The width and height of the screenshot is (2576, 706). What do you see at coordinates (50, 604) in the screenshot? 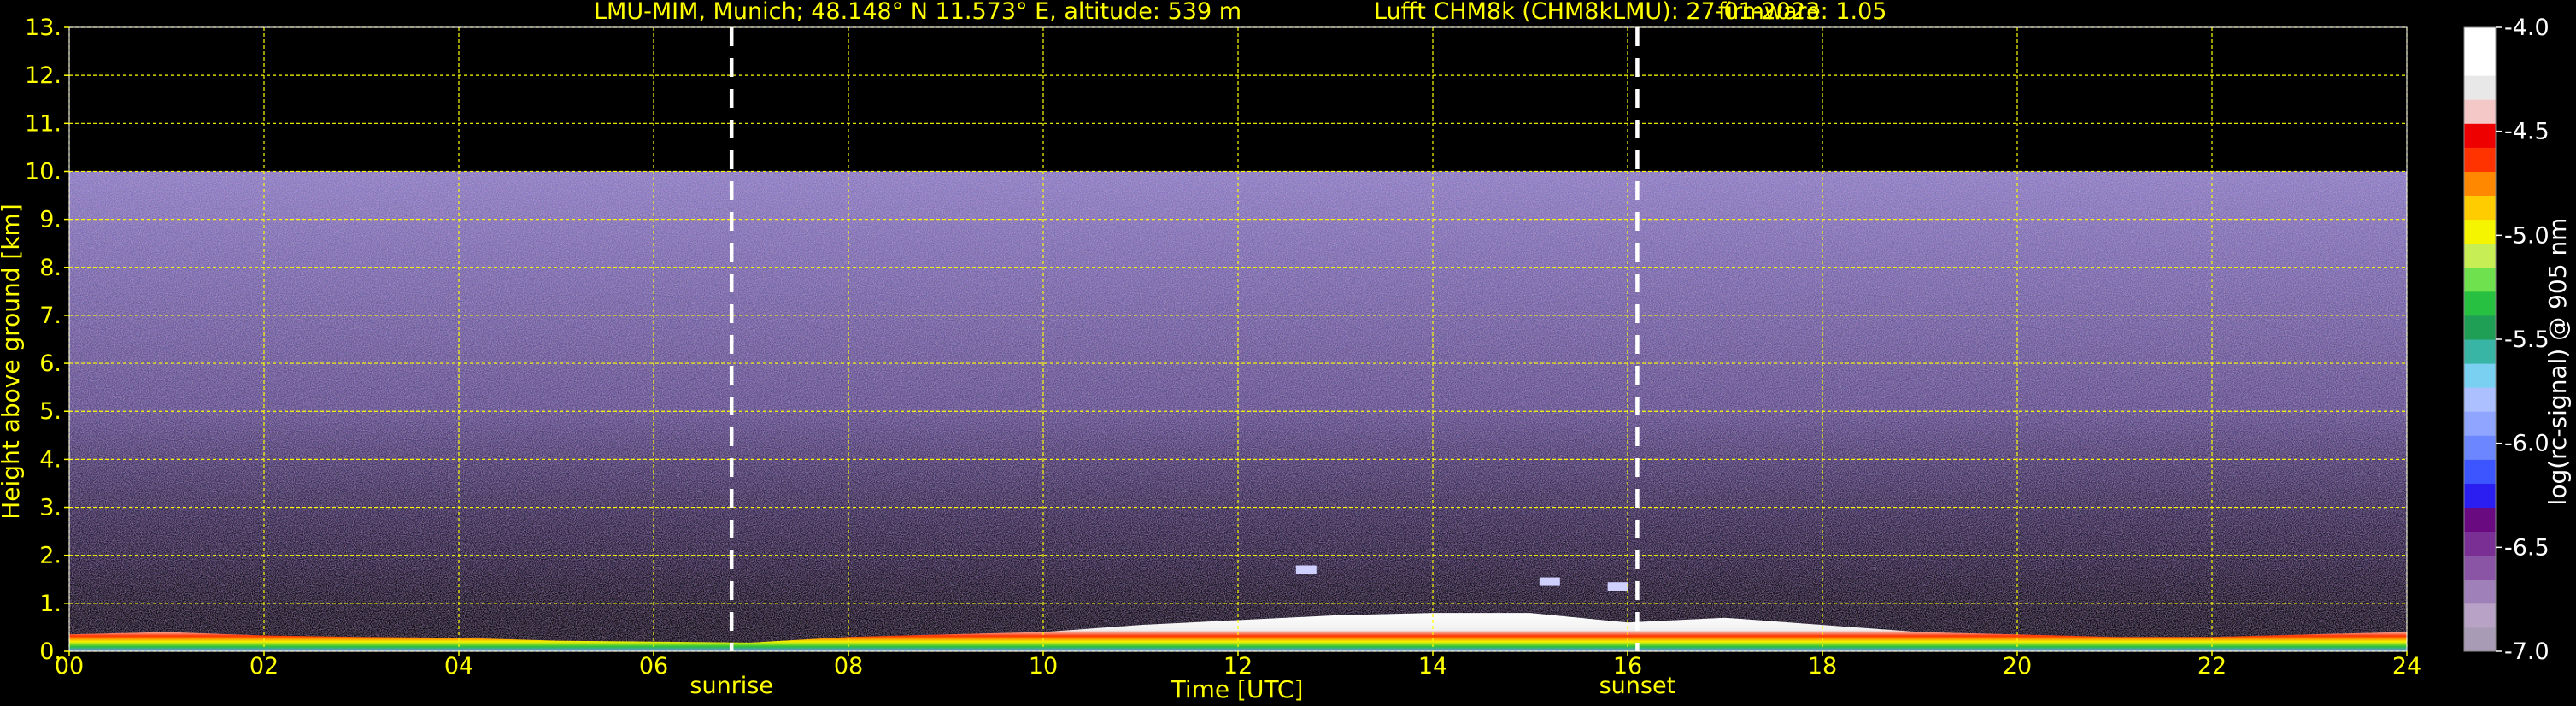
I see `y-tick-label: 1.` at bounding box center [50, 604].